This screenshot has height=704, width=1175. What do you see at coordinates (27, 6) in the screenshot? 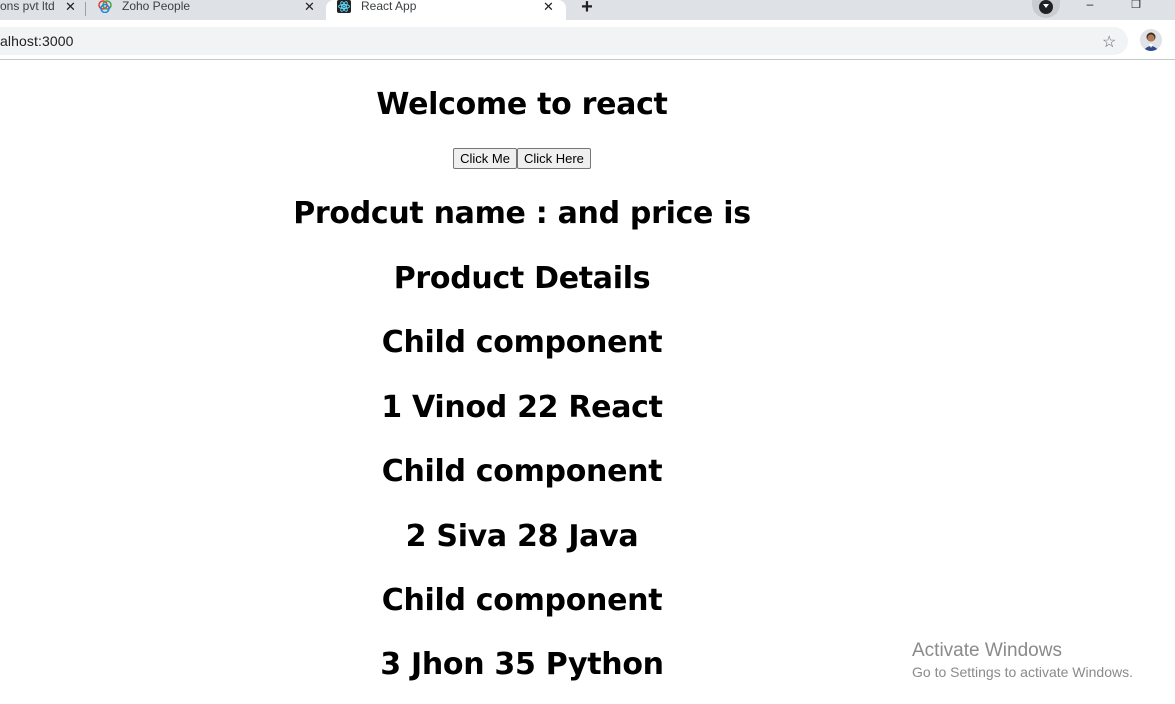
I see `tab-title: ons pvt ltd` at bounding box center [27, 6].